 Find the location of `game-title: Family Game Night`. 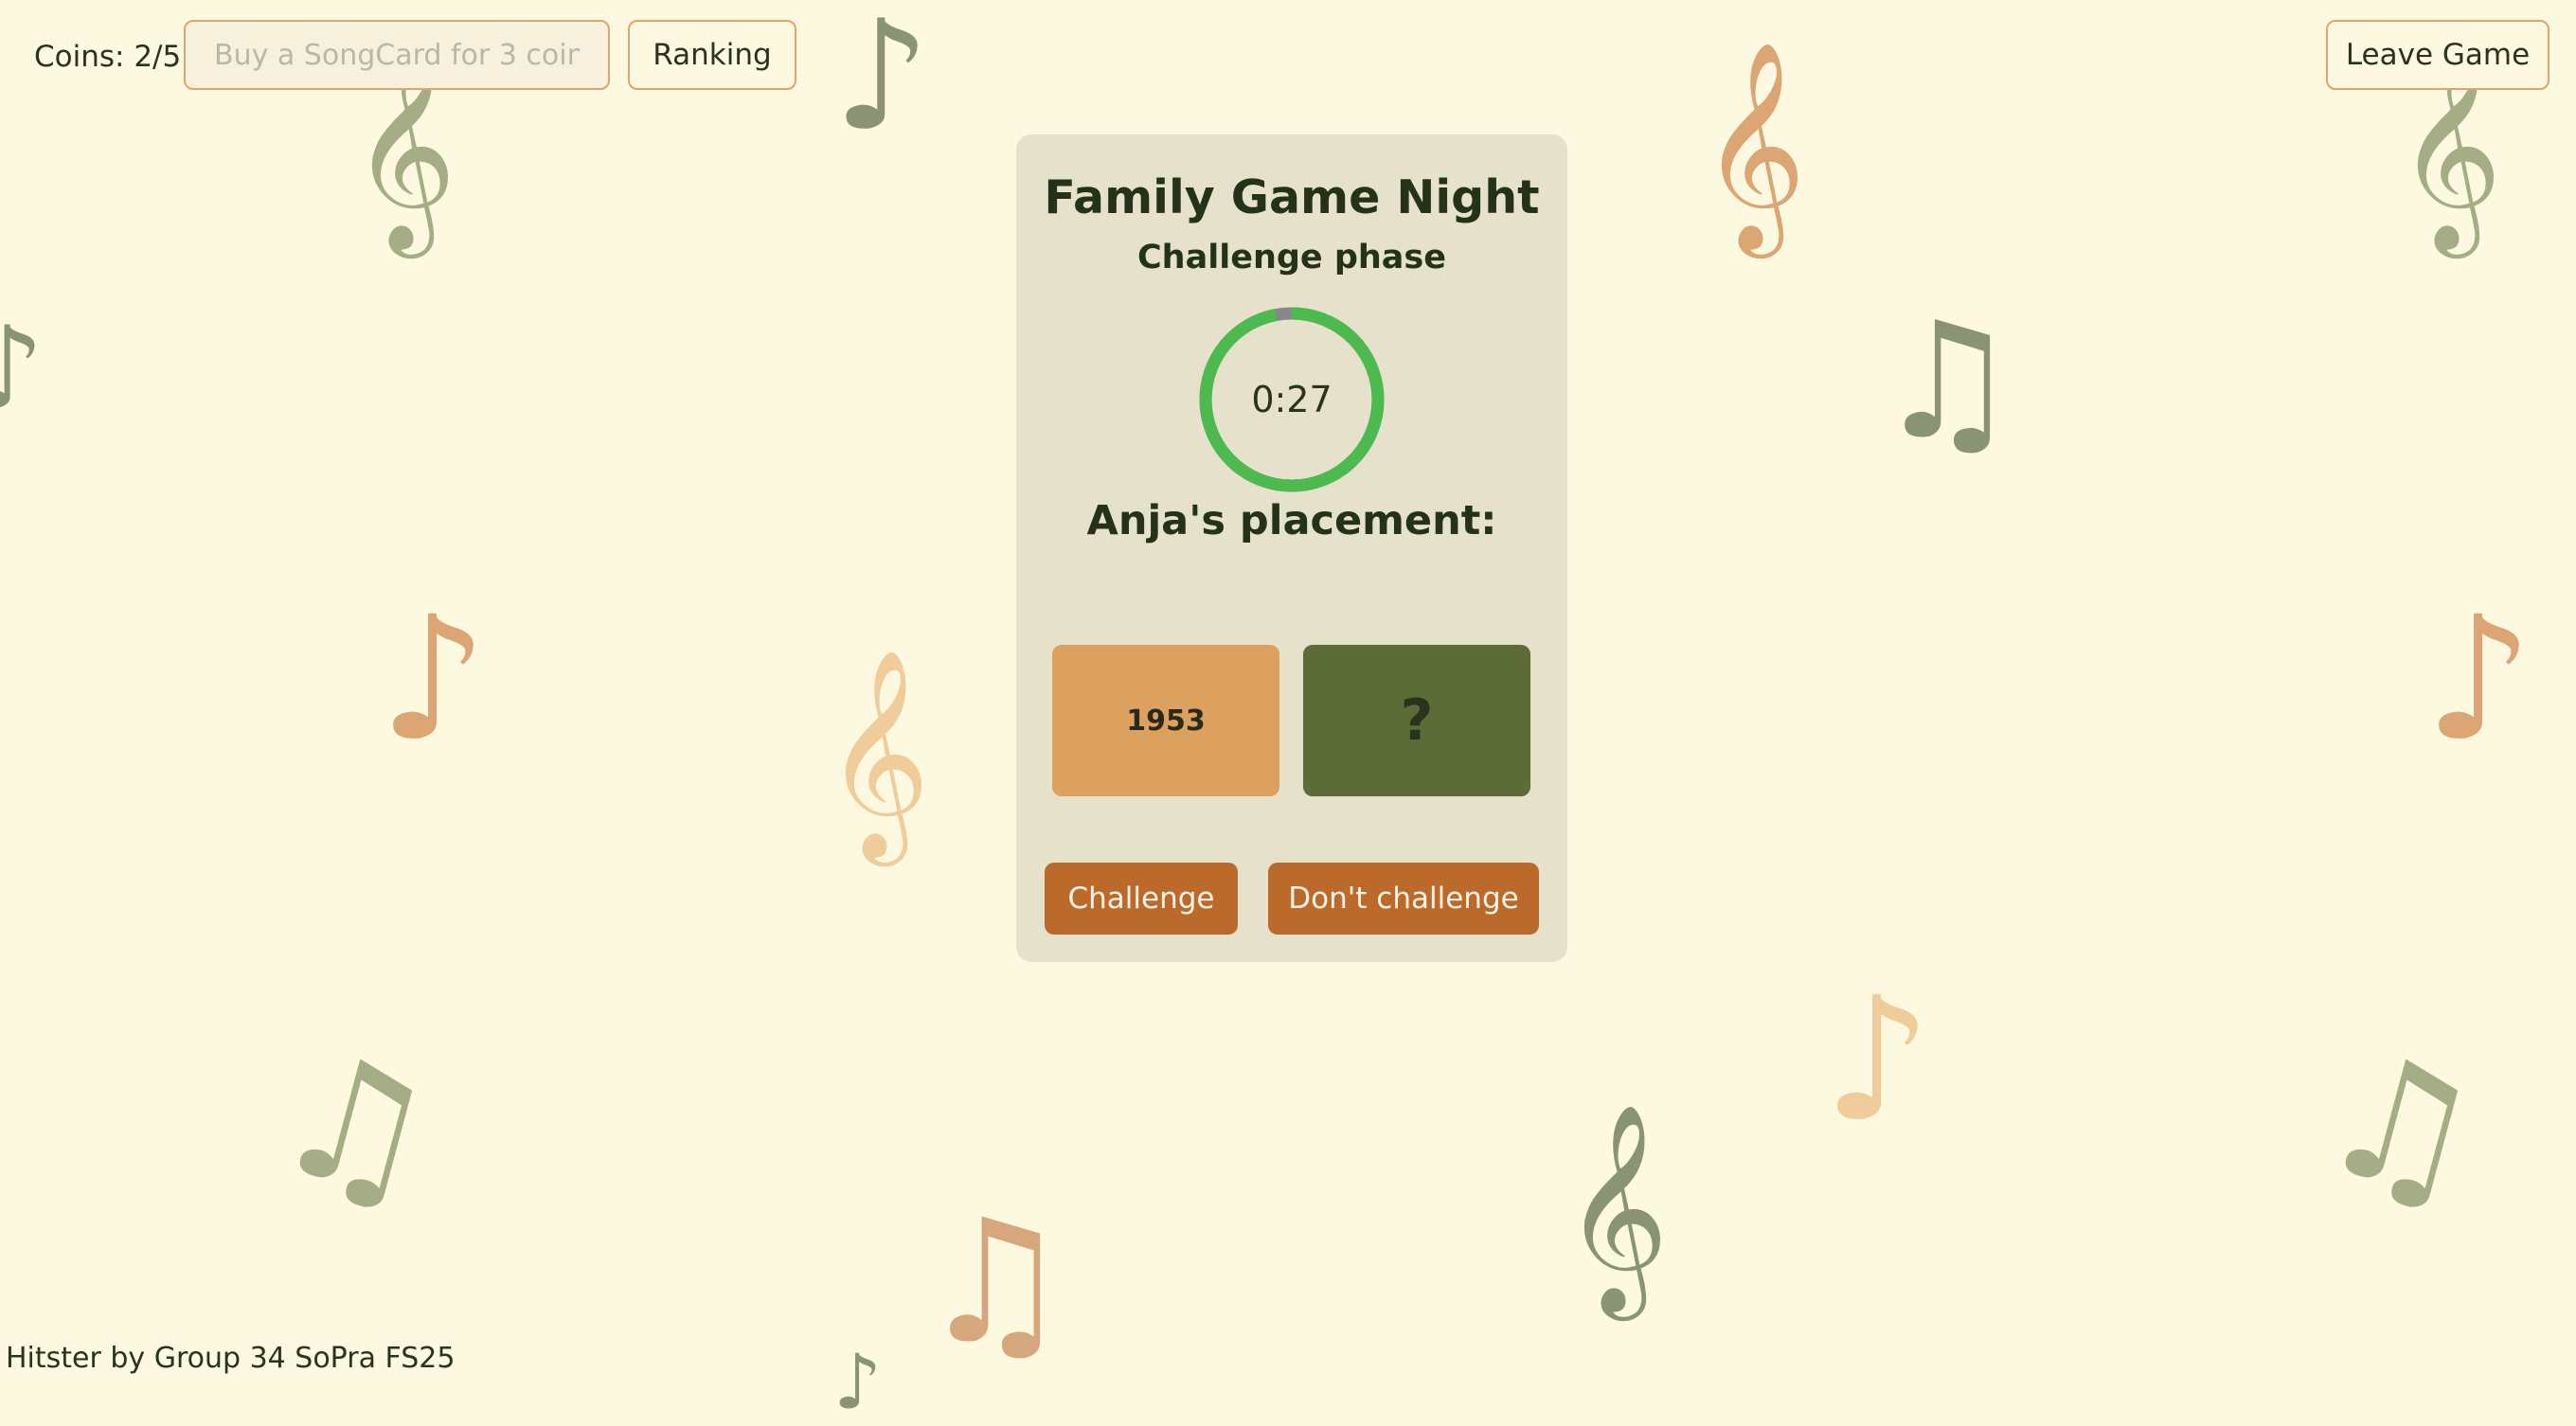

game-title: Family Game Night is located at coordinates (1292, 197).